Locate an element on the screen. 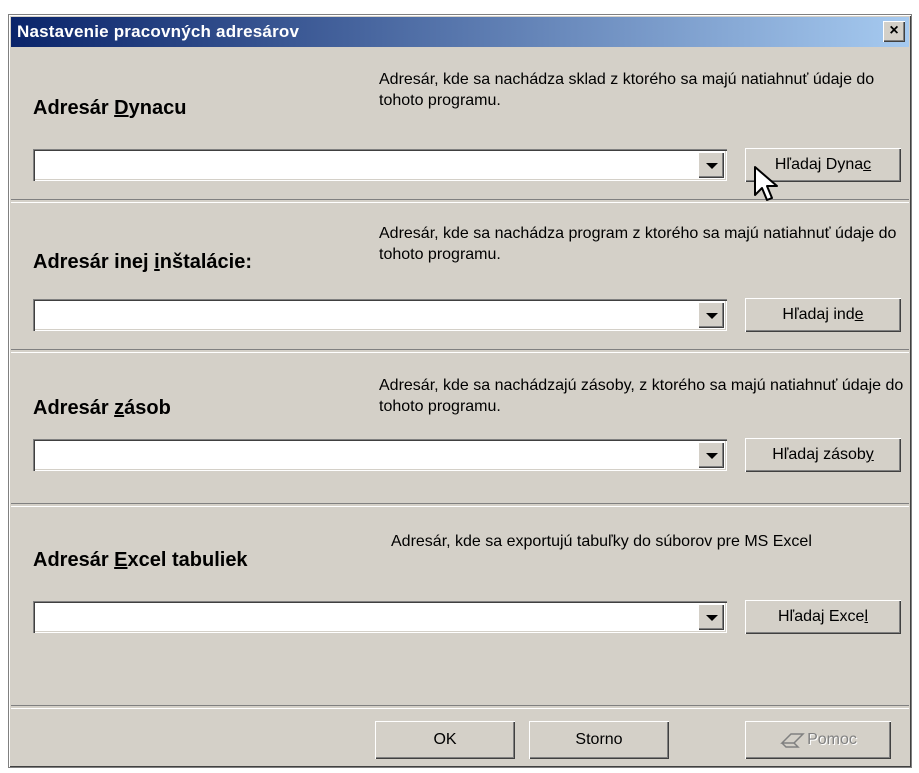  section-label-other-install: Adresár inej inštalácie: is located at coordinates (142, 262).